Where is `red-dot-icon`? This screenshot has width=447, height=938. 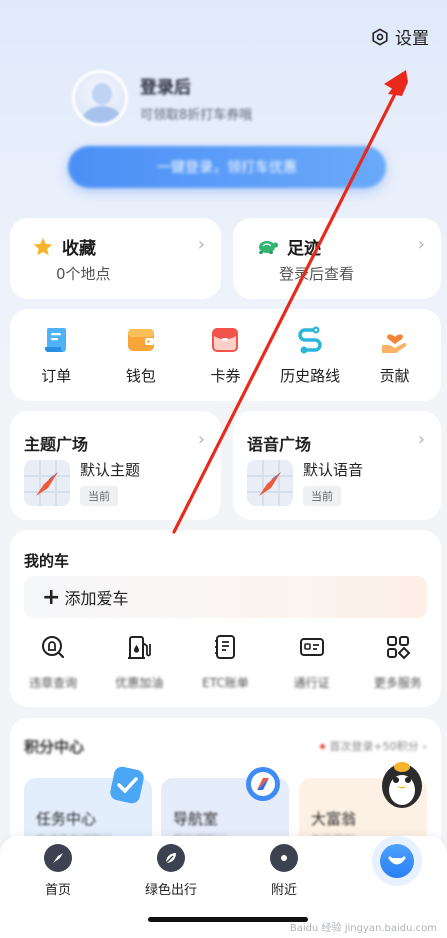
red-dot-icon is located at coordinates (323, 746).